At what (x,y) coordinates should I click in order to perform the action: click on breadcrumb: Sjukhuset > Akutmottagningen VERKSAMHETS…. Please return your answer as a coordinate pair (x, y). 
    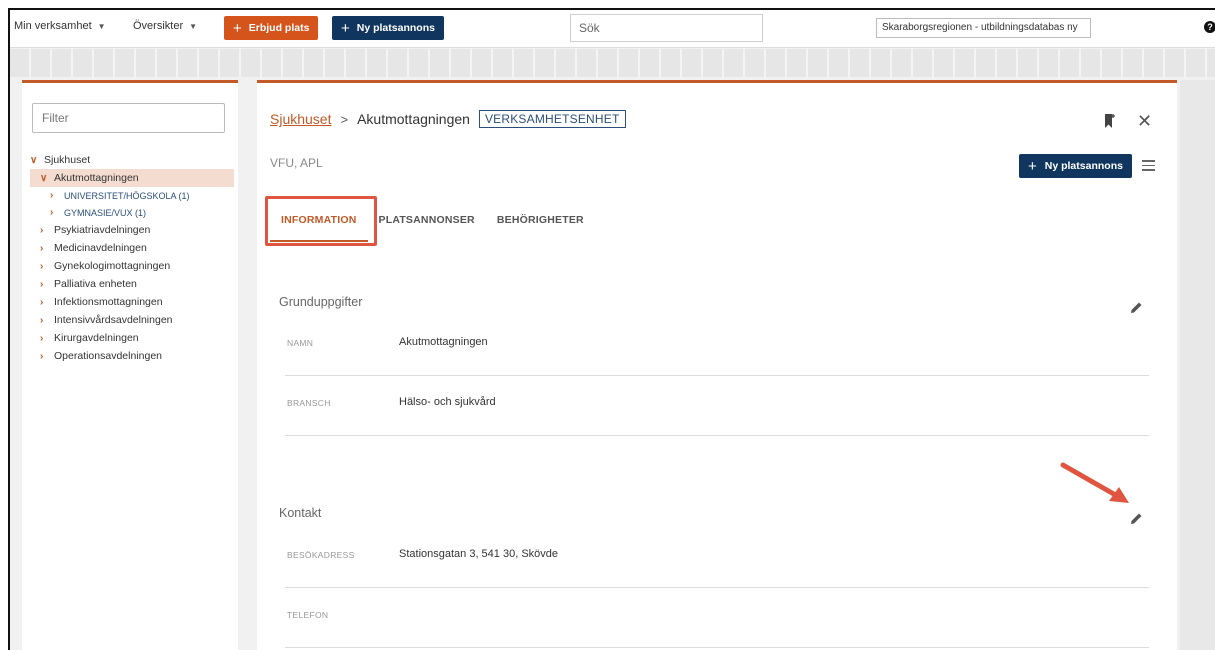
    Looking at the image, I should click on (448, 119).